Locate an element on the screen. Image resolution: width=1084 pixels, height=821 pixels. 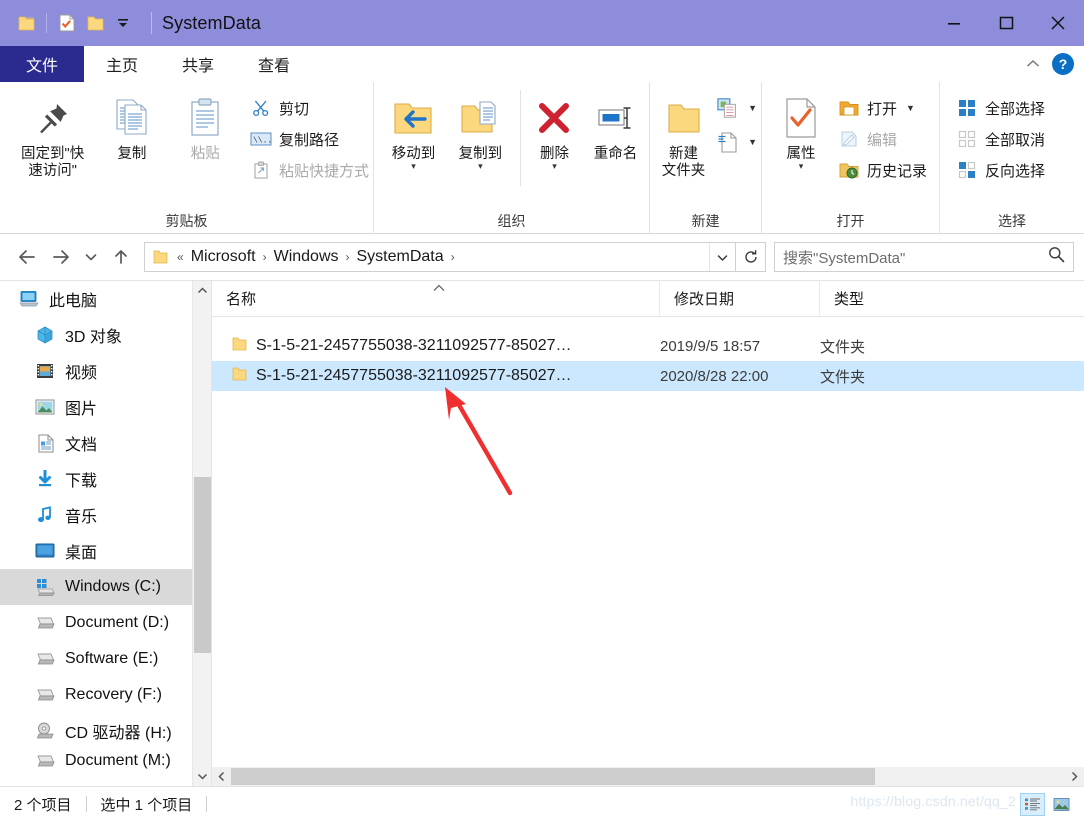
properties-icon is located at coordinates (67, 23).